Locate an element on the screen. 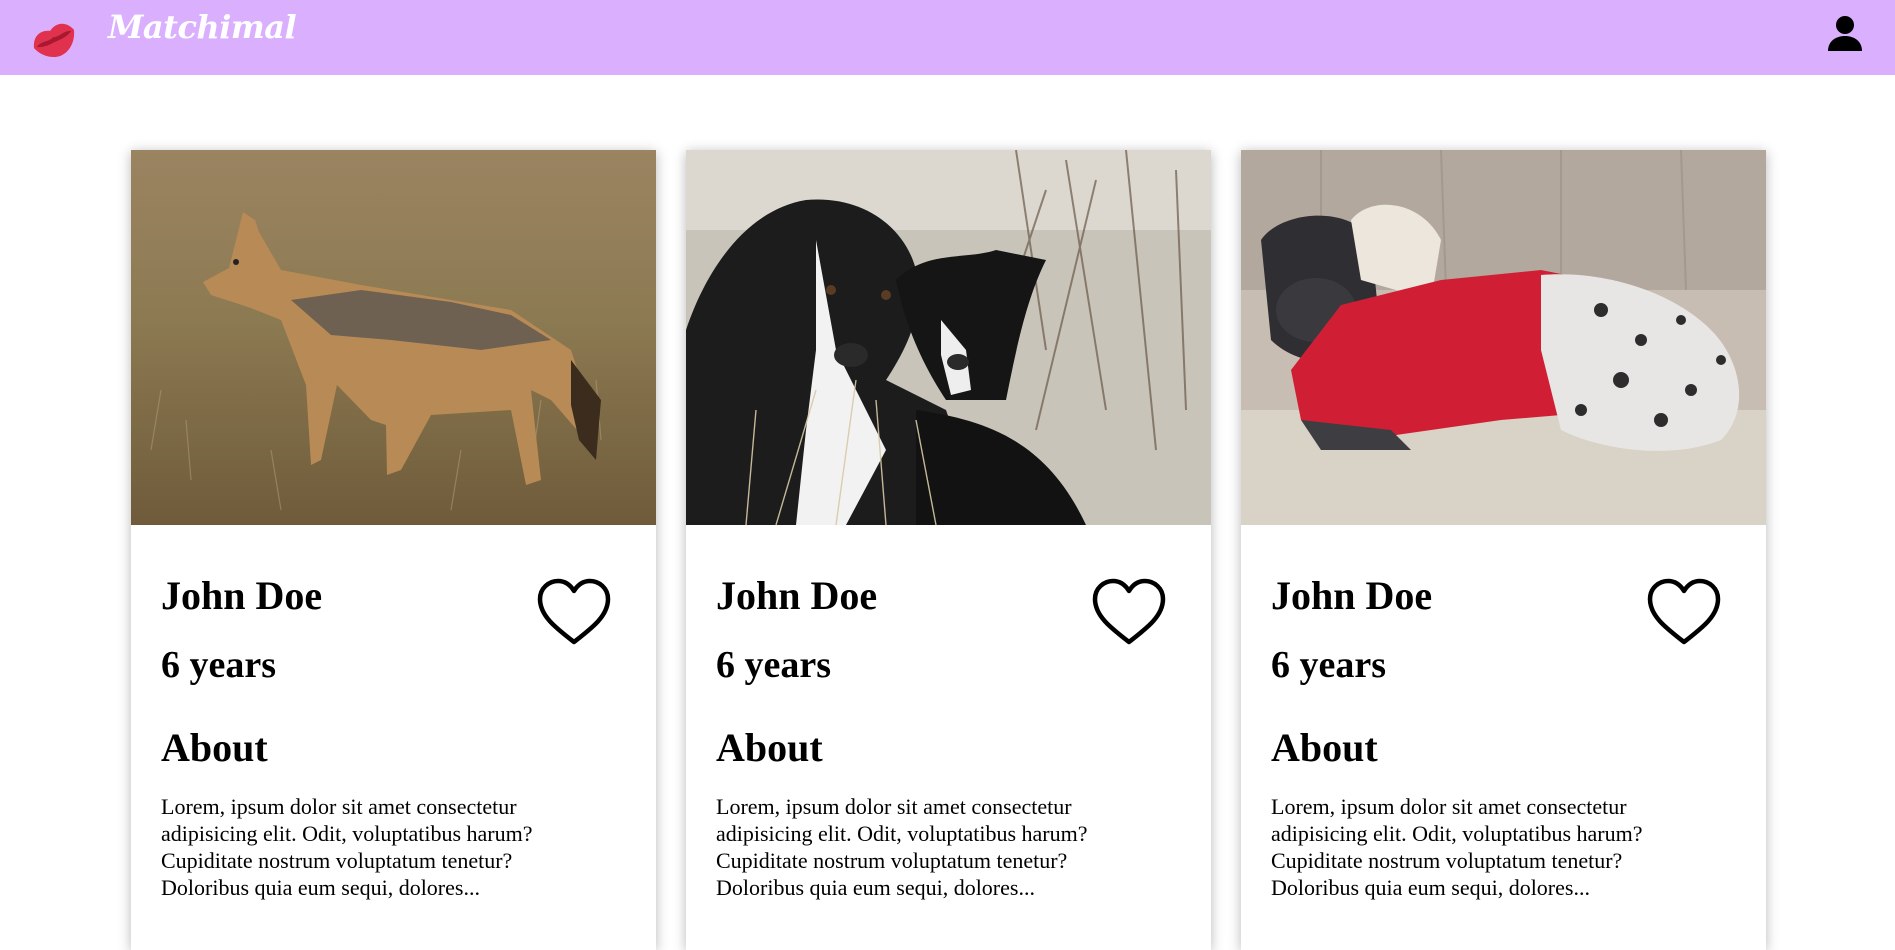 This screenshot has height=950, width=1895. lips-kiss-icon is located at coordinates (54, 39).